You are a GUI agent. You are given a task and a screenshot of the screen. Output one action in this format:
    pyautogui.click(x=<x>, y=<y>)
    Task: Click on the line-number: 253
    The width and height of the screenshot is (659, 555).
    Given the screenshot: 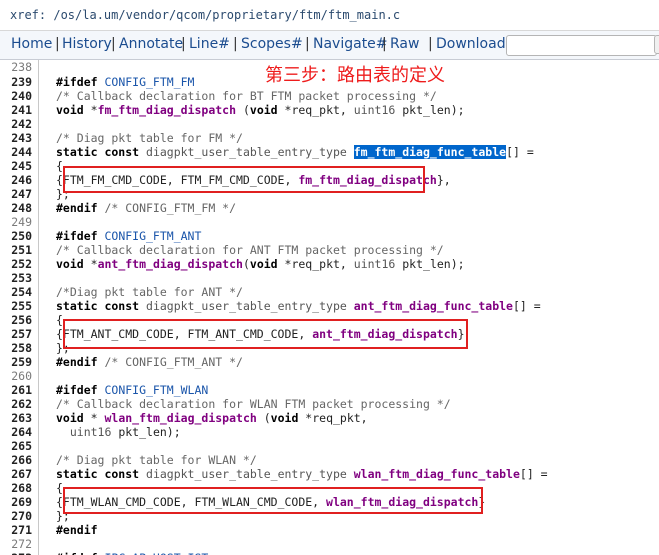 What is the action you would take?
    pyautogui.click(x=16, y=278)
    